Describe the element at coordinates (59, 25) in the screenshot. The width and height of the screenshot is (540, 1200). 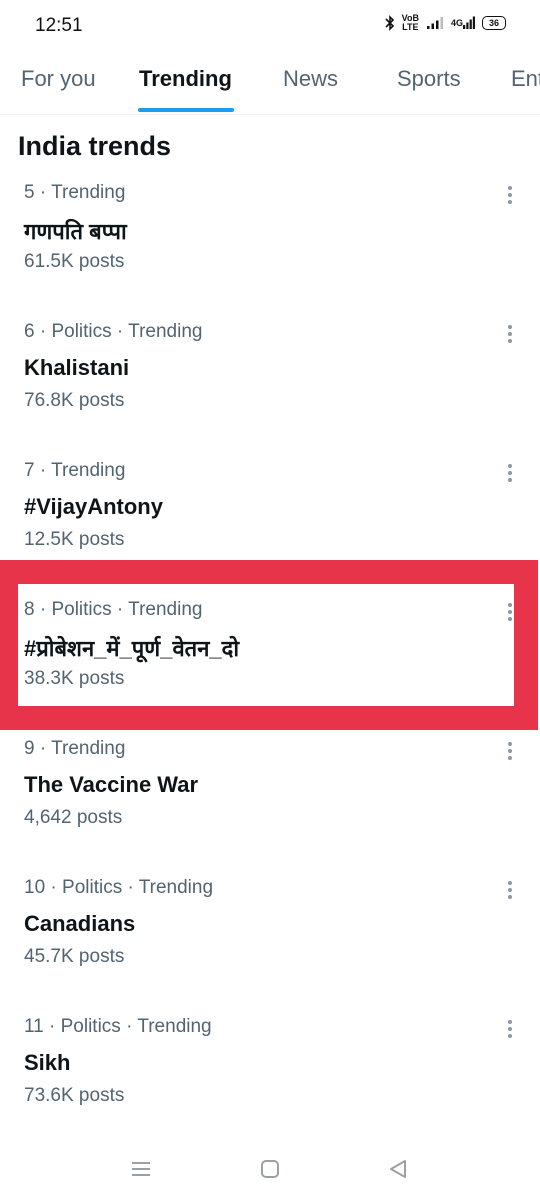
I see `status-time: 12:51` at that location.